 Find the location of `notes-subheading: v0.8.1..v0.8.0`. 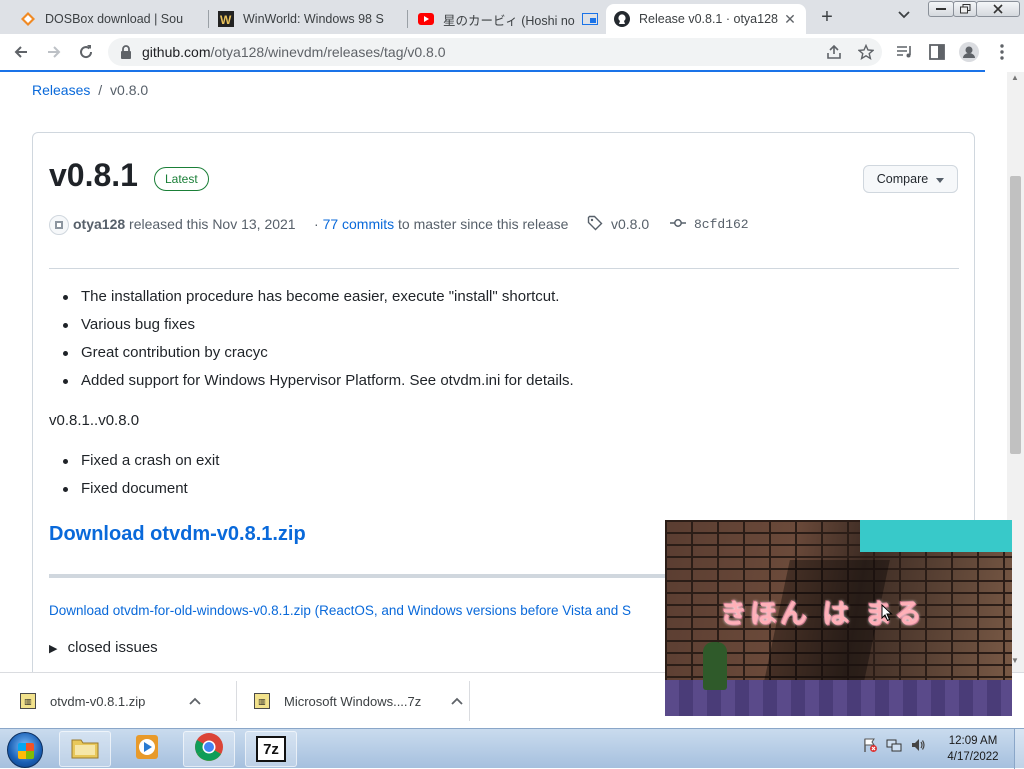

notes-subheading: v0.8.1..v0.8.0 is located at coordinates (94, 420).